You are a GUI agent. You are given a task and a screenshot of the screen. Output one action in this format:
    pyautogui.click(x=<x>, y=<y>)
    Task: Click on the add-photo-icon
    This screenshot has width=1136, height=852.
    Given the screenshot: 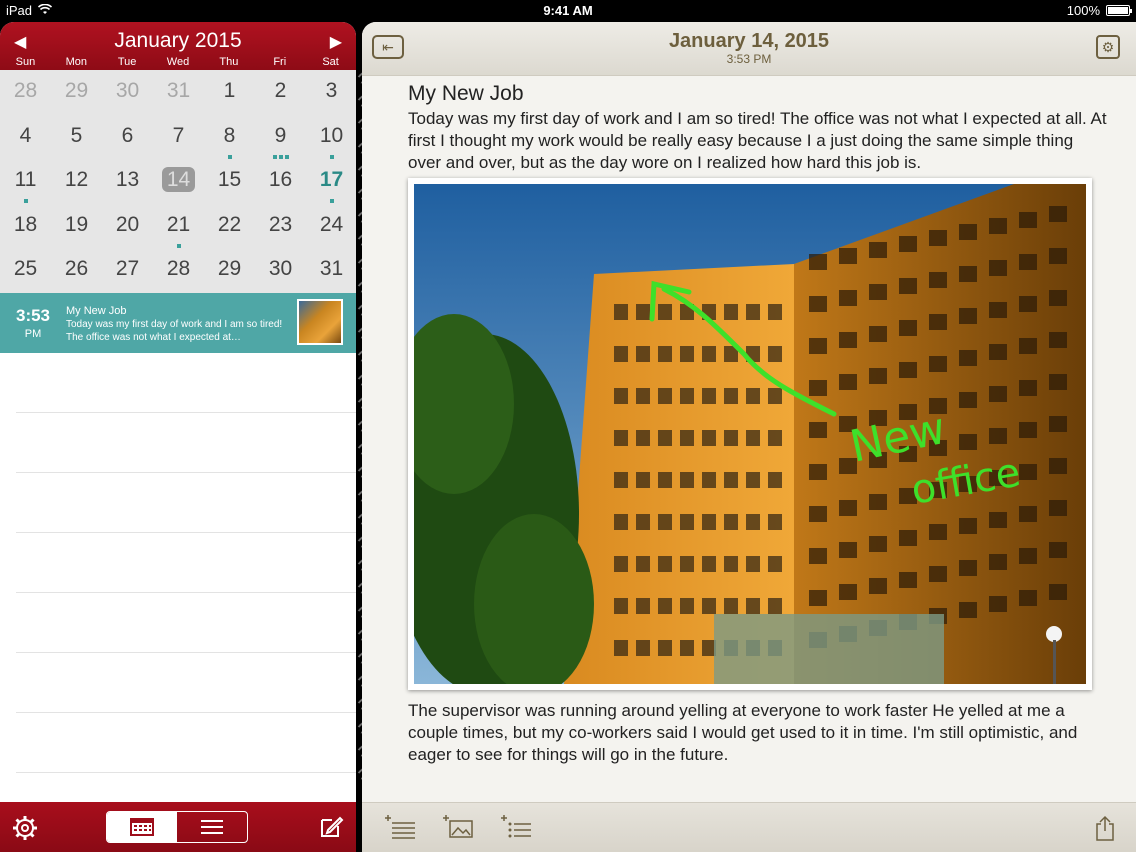 What is the action you would take?
    pyautogui.click(x=458, y=830)
    